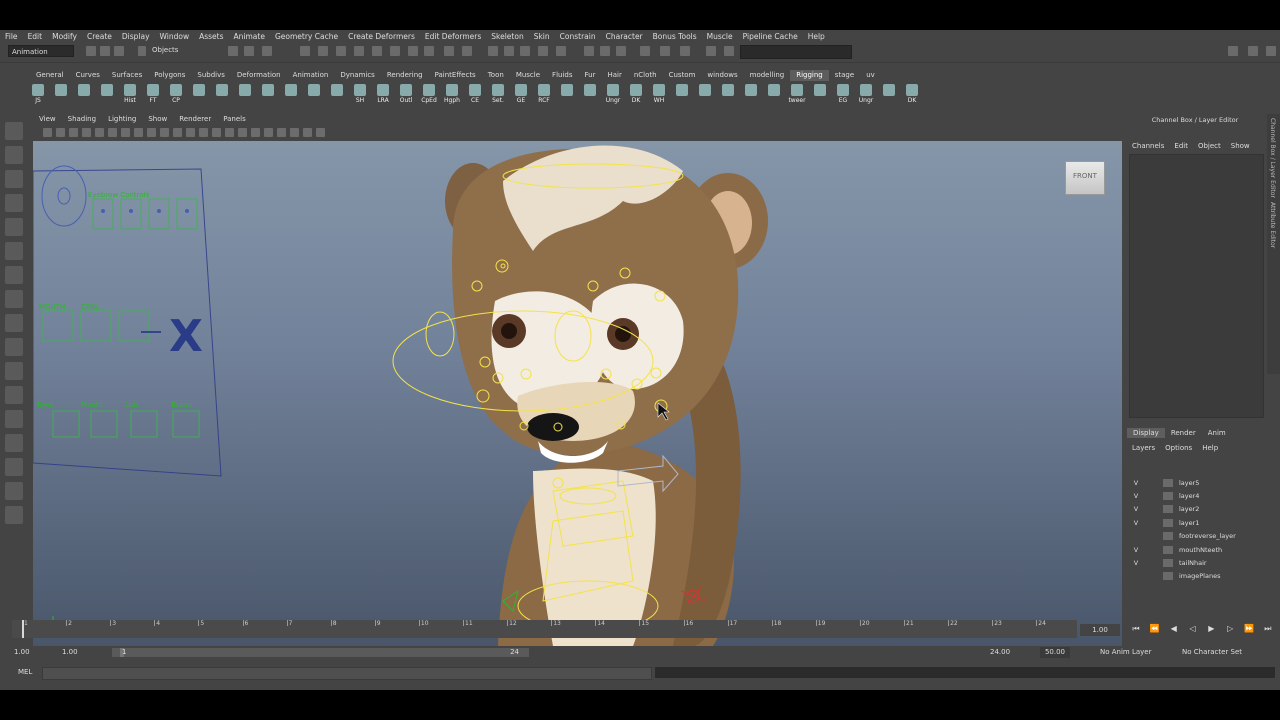  What do you see at coordinates (406, 94) in the screenshot?
I see `shelf-button: Outl` at bounding box center [406, 94].